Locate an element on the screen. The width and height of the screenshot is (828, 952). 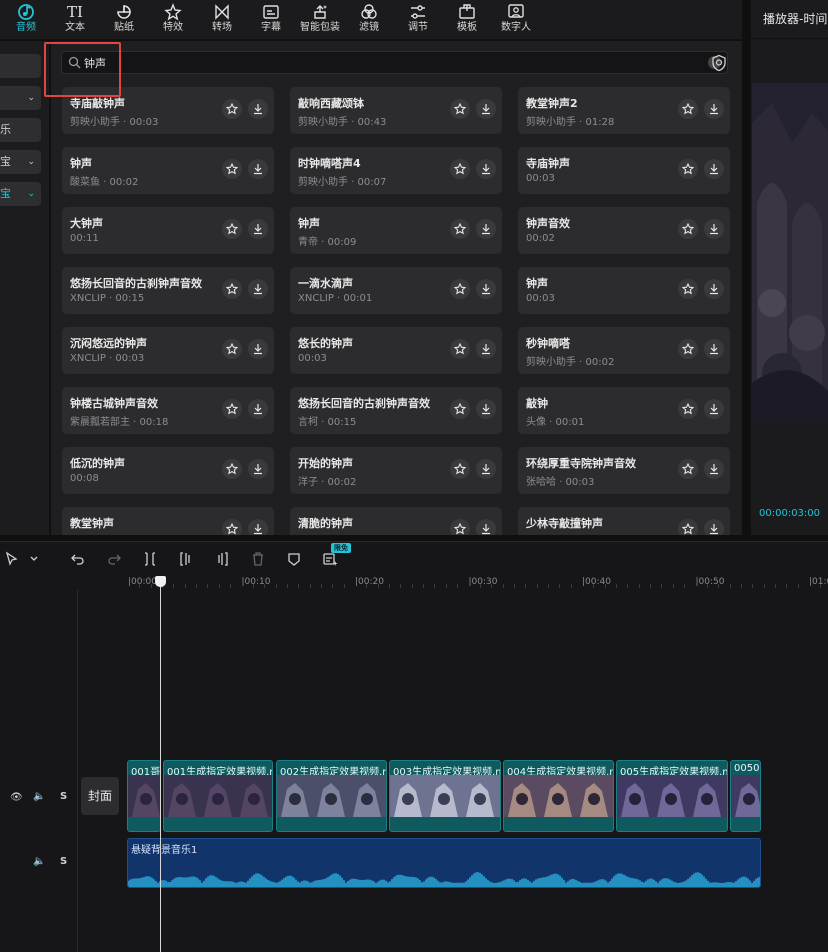
sound-card: 寺庙钟声 00:03 is located at coordinates (624, 170).